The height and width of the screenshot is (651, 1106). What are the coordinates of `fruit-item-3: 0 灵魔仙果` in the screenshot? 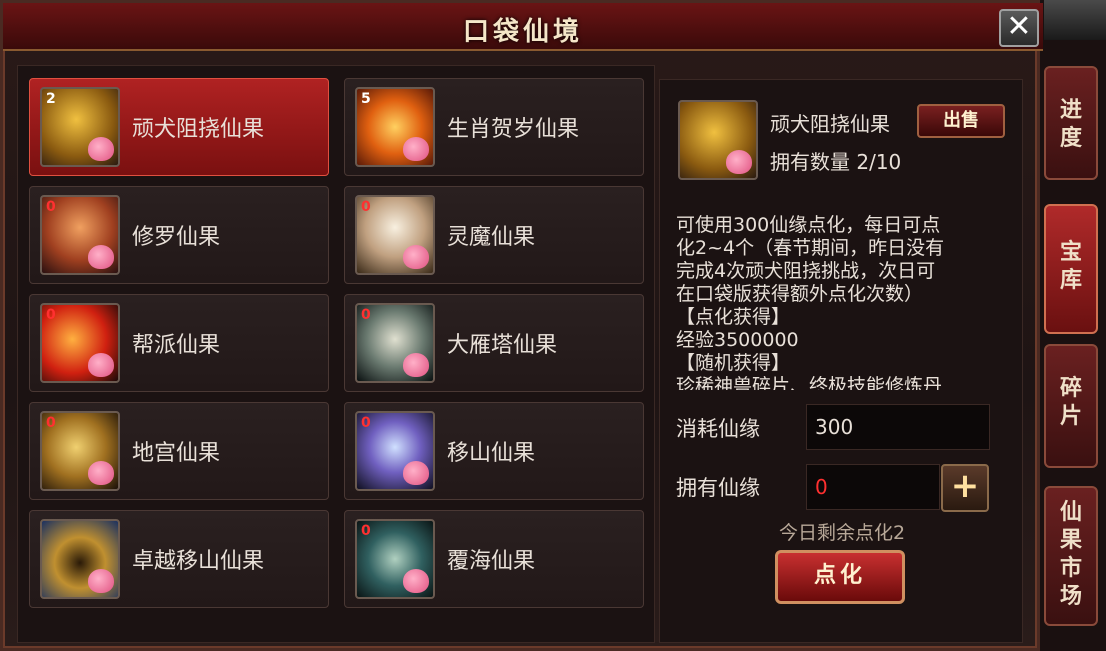 It's located at (494, 235).